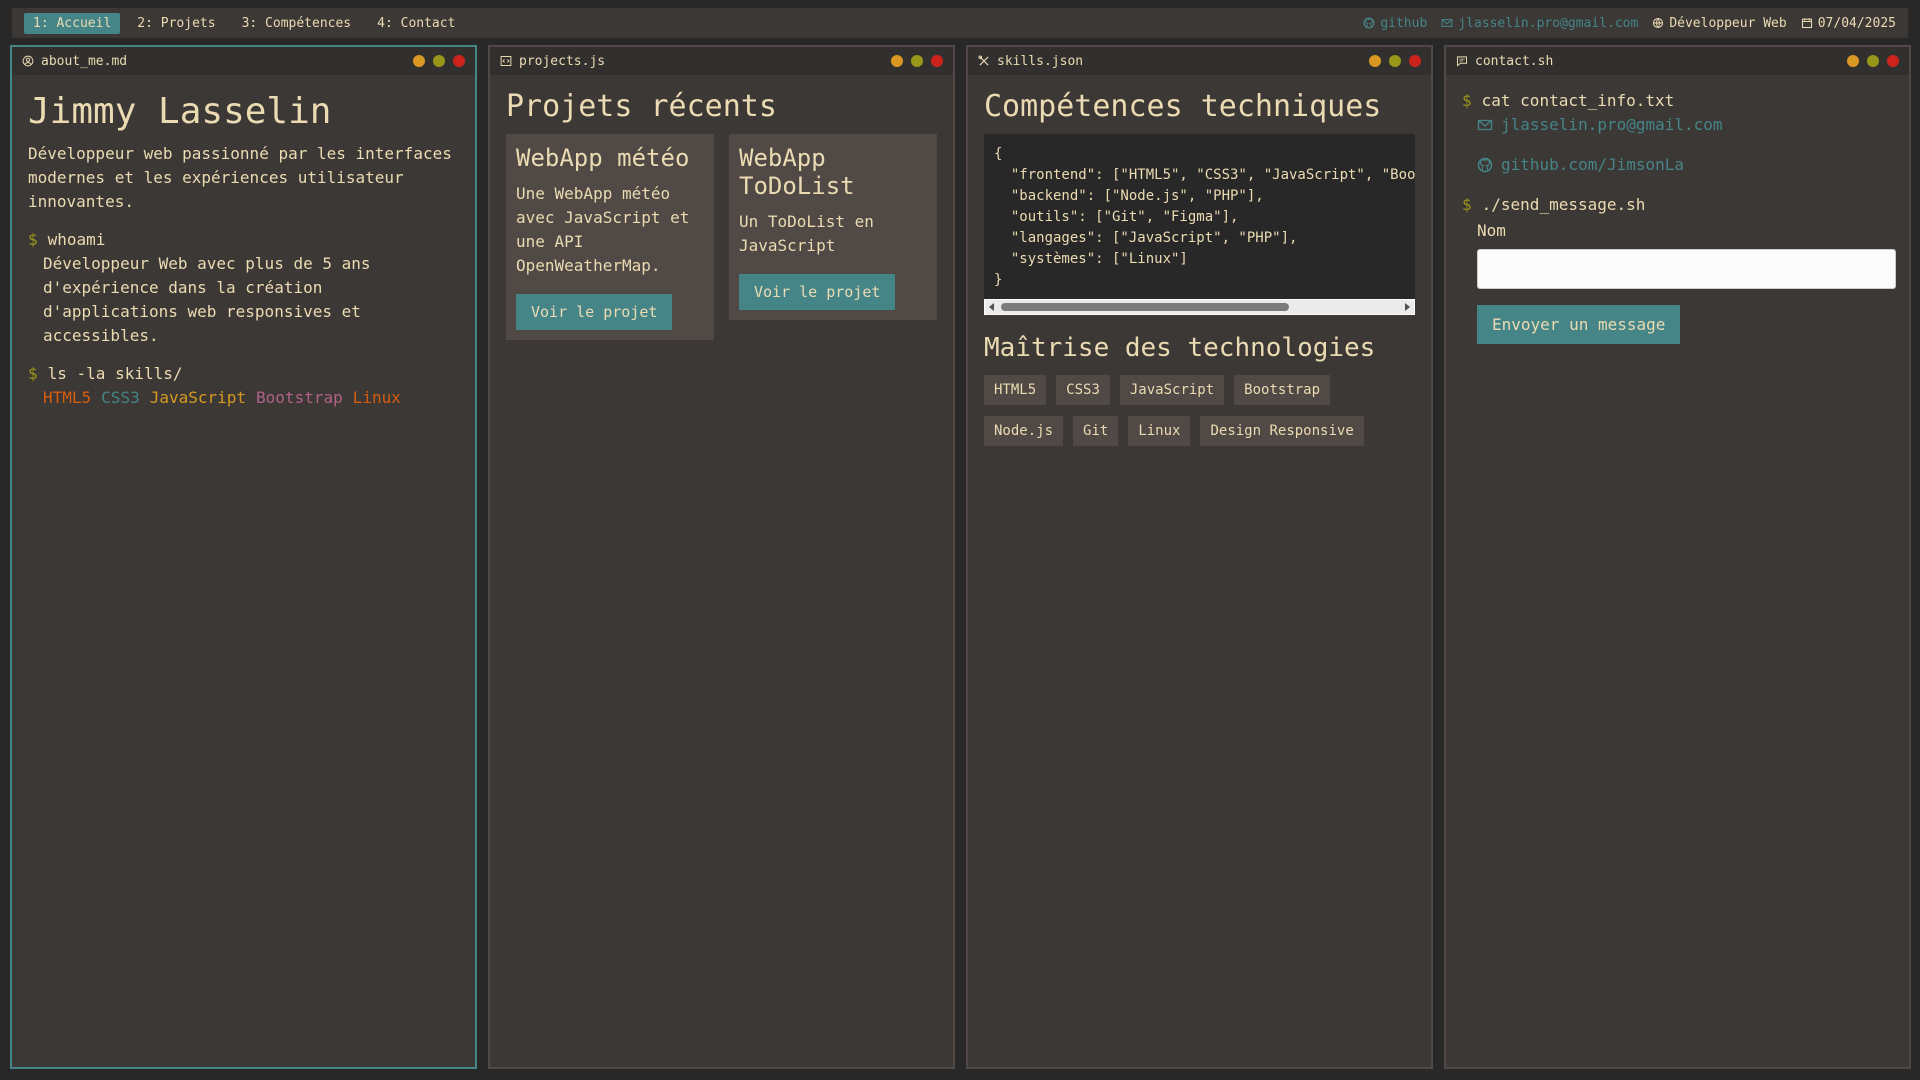 The height and width of the screenshot is (1080, 1920). Describe the element at coordinates (1677, 61) in the screenshot. I see `contact-titlebar: contact.sh` at that location.